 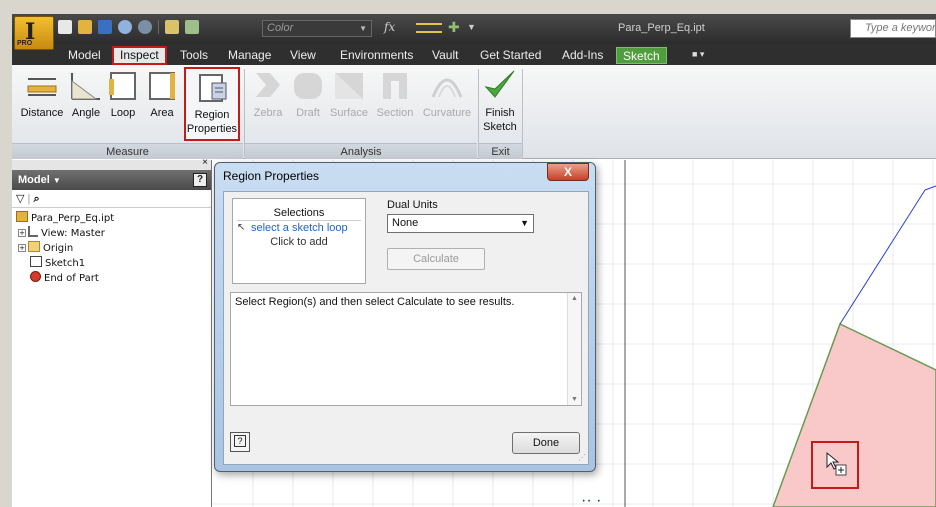 What do you see at coordinates (194, 55) in the screenshot?
I see `tab-tools: Tools` at bounding box center [194, 55].